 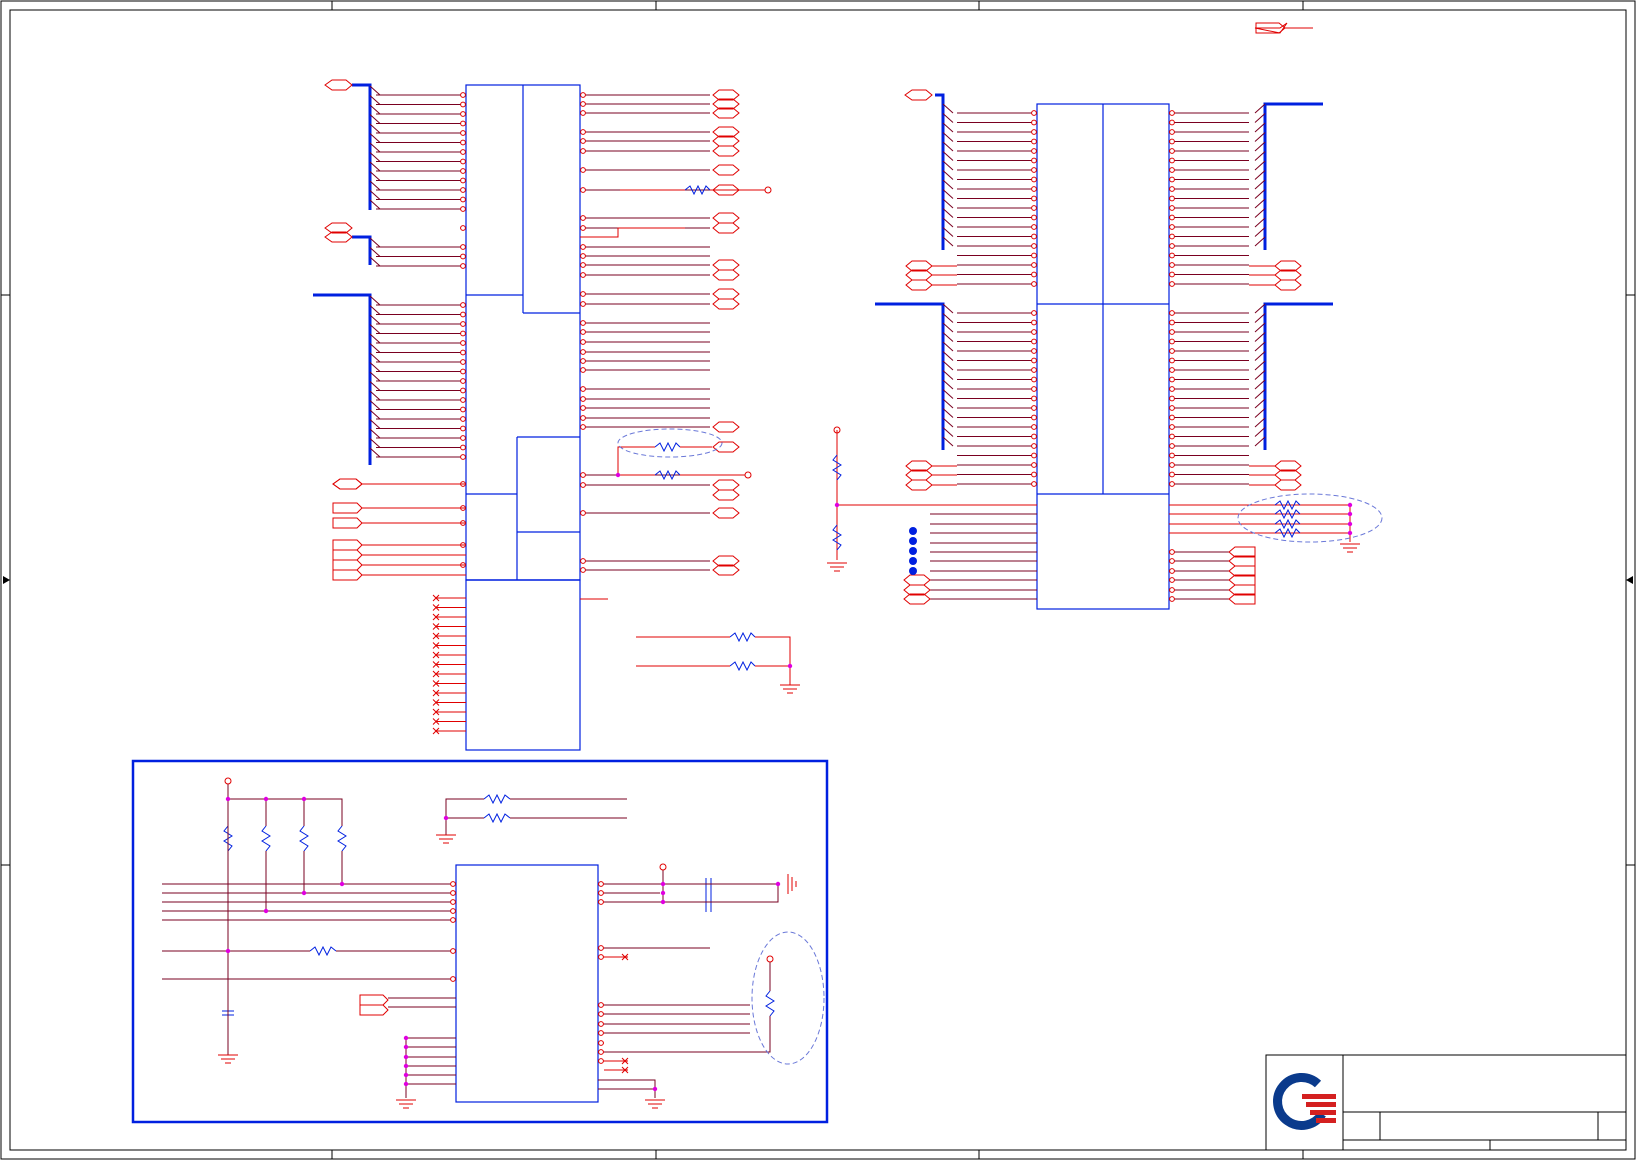 I want to click on offpage-connector-left-wires, so click(x=414, y=541).